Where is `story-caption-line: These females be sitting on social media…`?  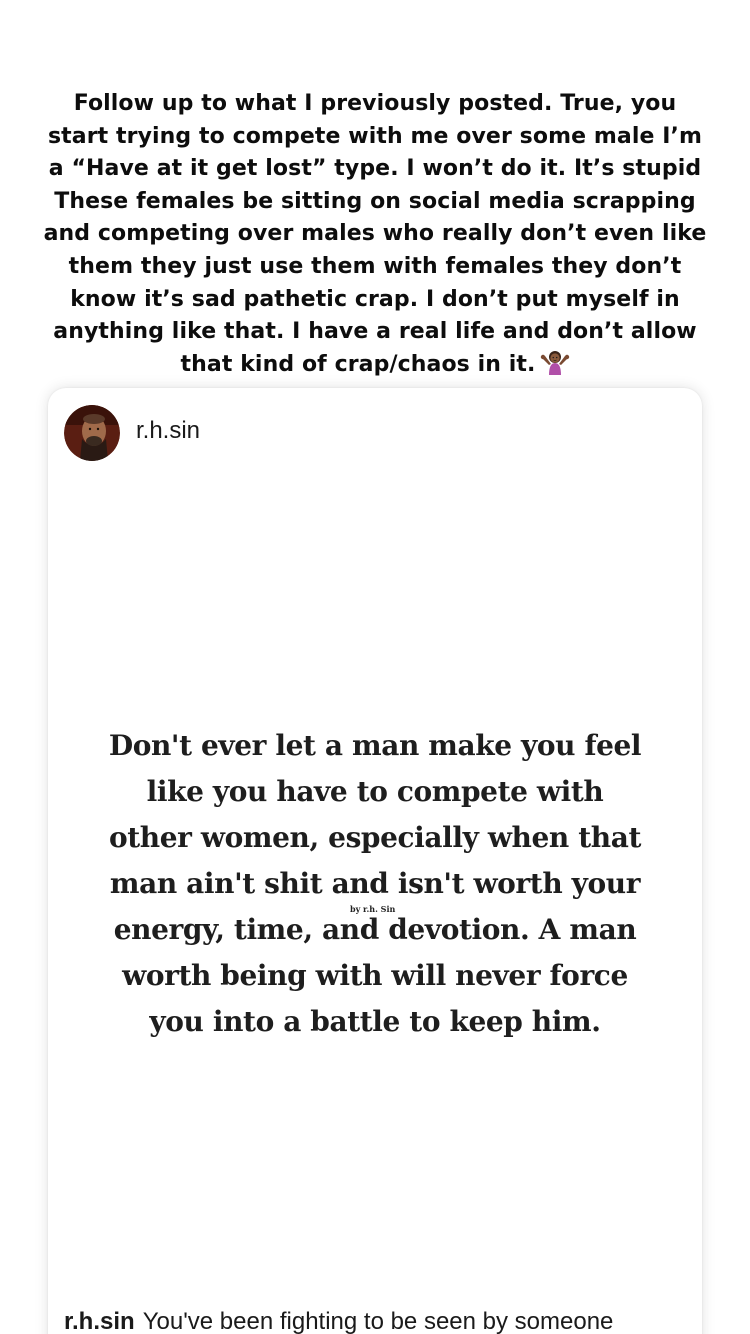 story-caption-line: These females be sitting on social media… is located at coordinates (375, 201).